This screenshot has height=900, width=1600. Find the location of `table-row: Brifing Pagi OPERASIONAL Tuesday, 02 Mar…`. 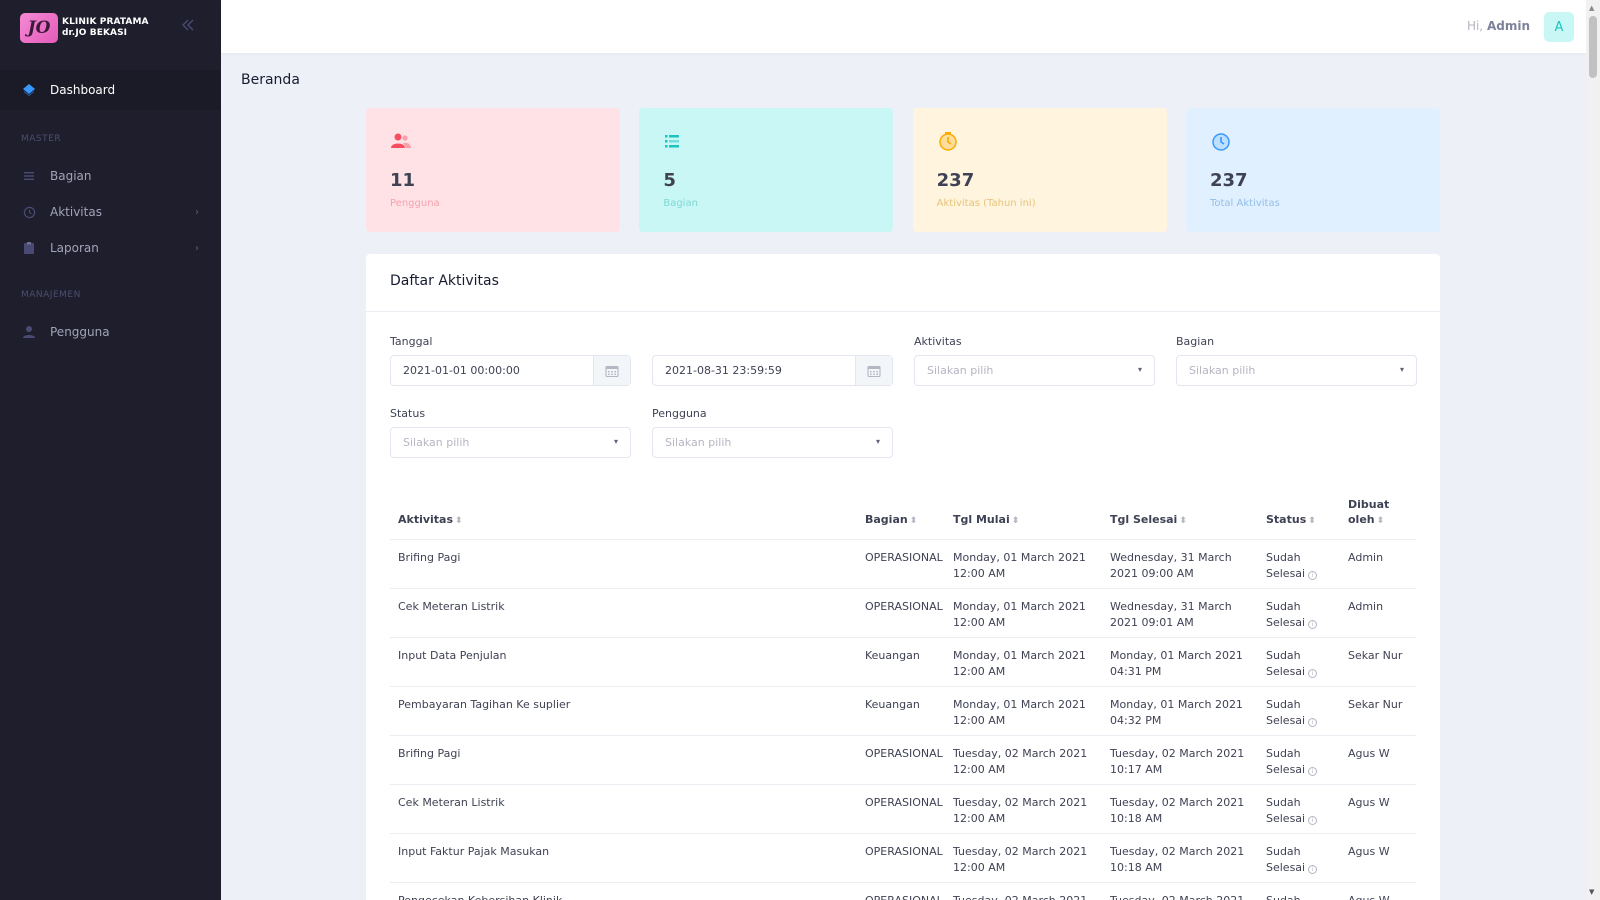

table-row: Brifing Pagi OPERASIONAL Tuesday, 02 Mar… is located at coordinates (903, 760).